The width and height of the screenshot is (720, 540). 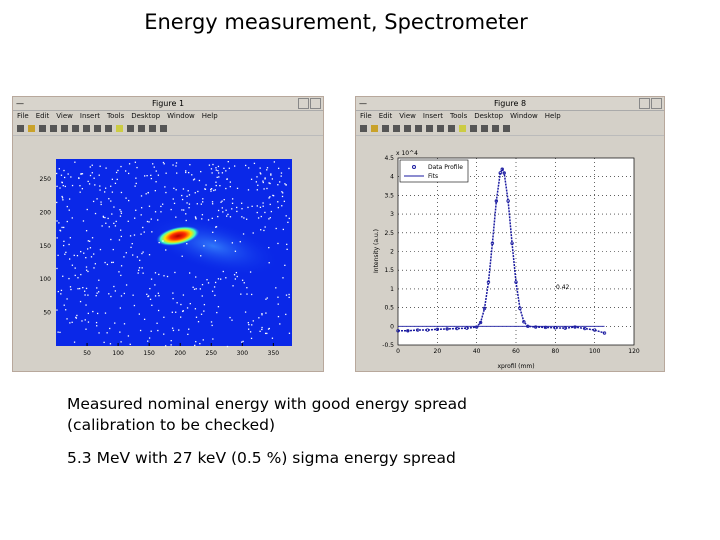 I want to click on title-bar: — Figure 1, so click(x=168, y=104).